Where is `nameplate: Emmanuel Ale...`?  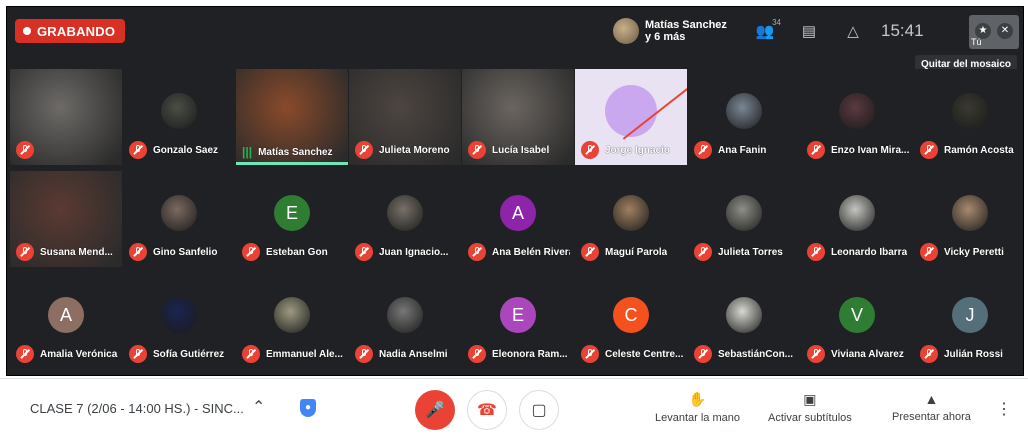 nameplate: Emmanuel Ale... is located at coordinates (293, 354).